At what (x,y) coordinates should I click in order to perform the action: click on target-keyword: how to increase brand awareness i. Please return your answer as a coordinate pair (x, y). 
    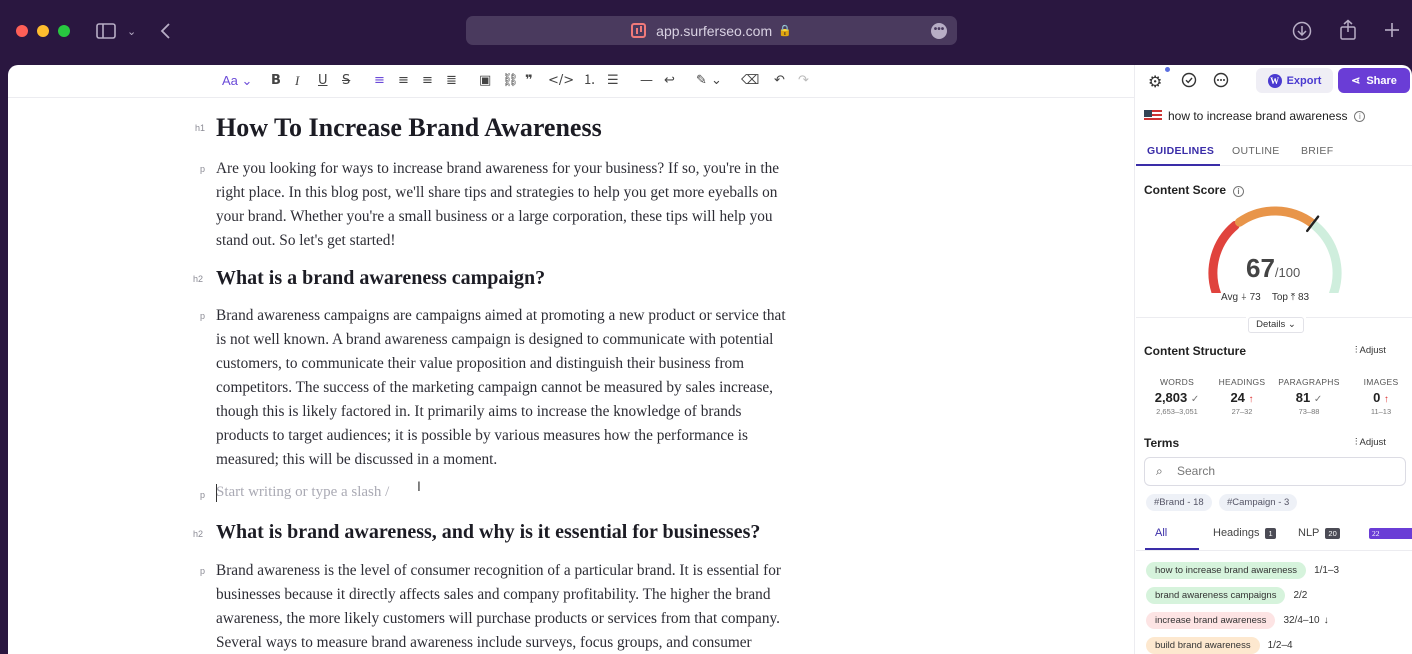
    Looking at the image, I should click on (1255, 116).